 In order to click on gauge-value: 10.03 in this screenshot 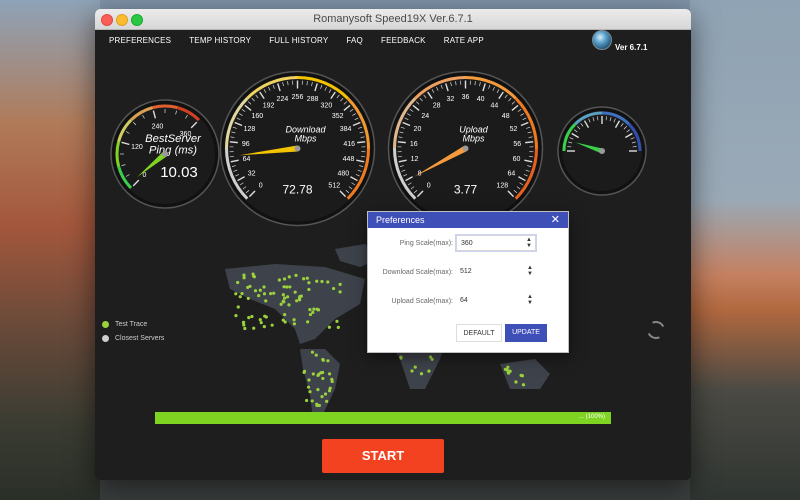, I will do `click(179, 172)`.